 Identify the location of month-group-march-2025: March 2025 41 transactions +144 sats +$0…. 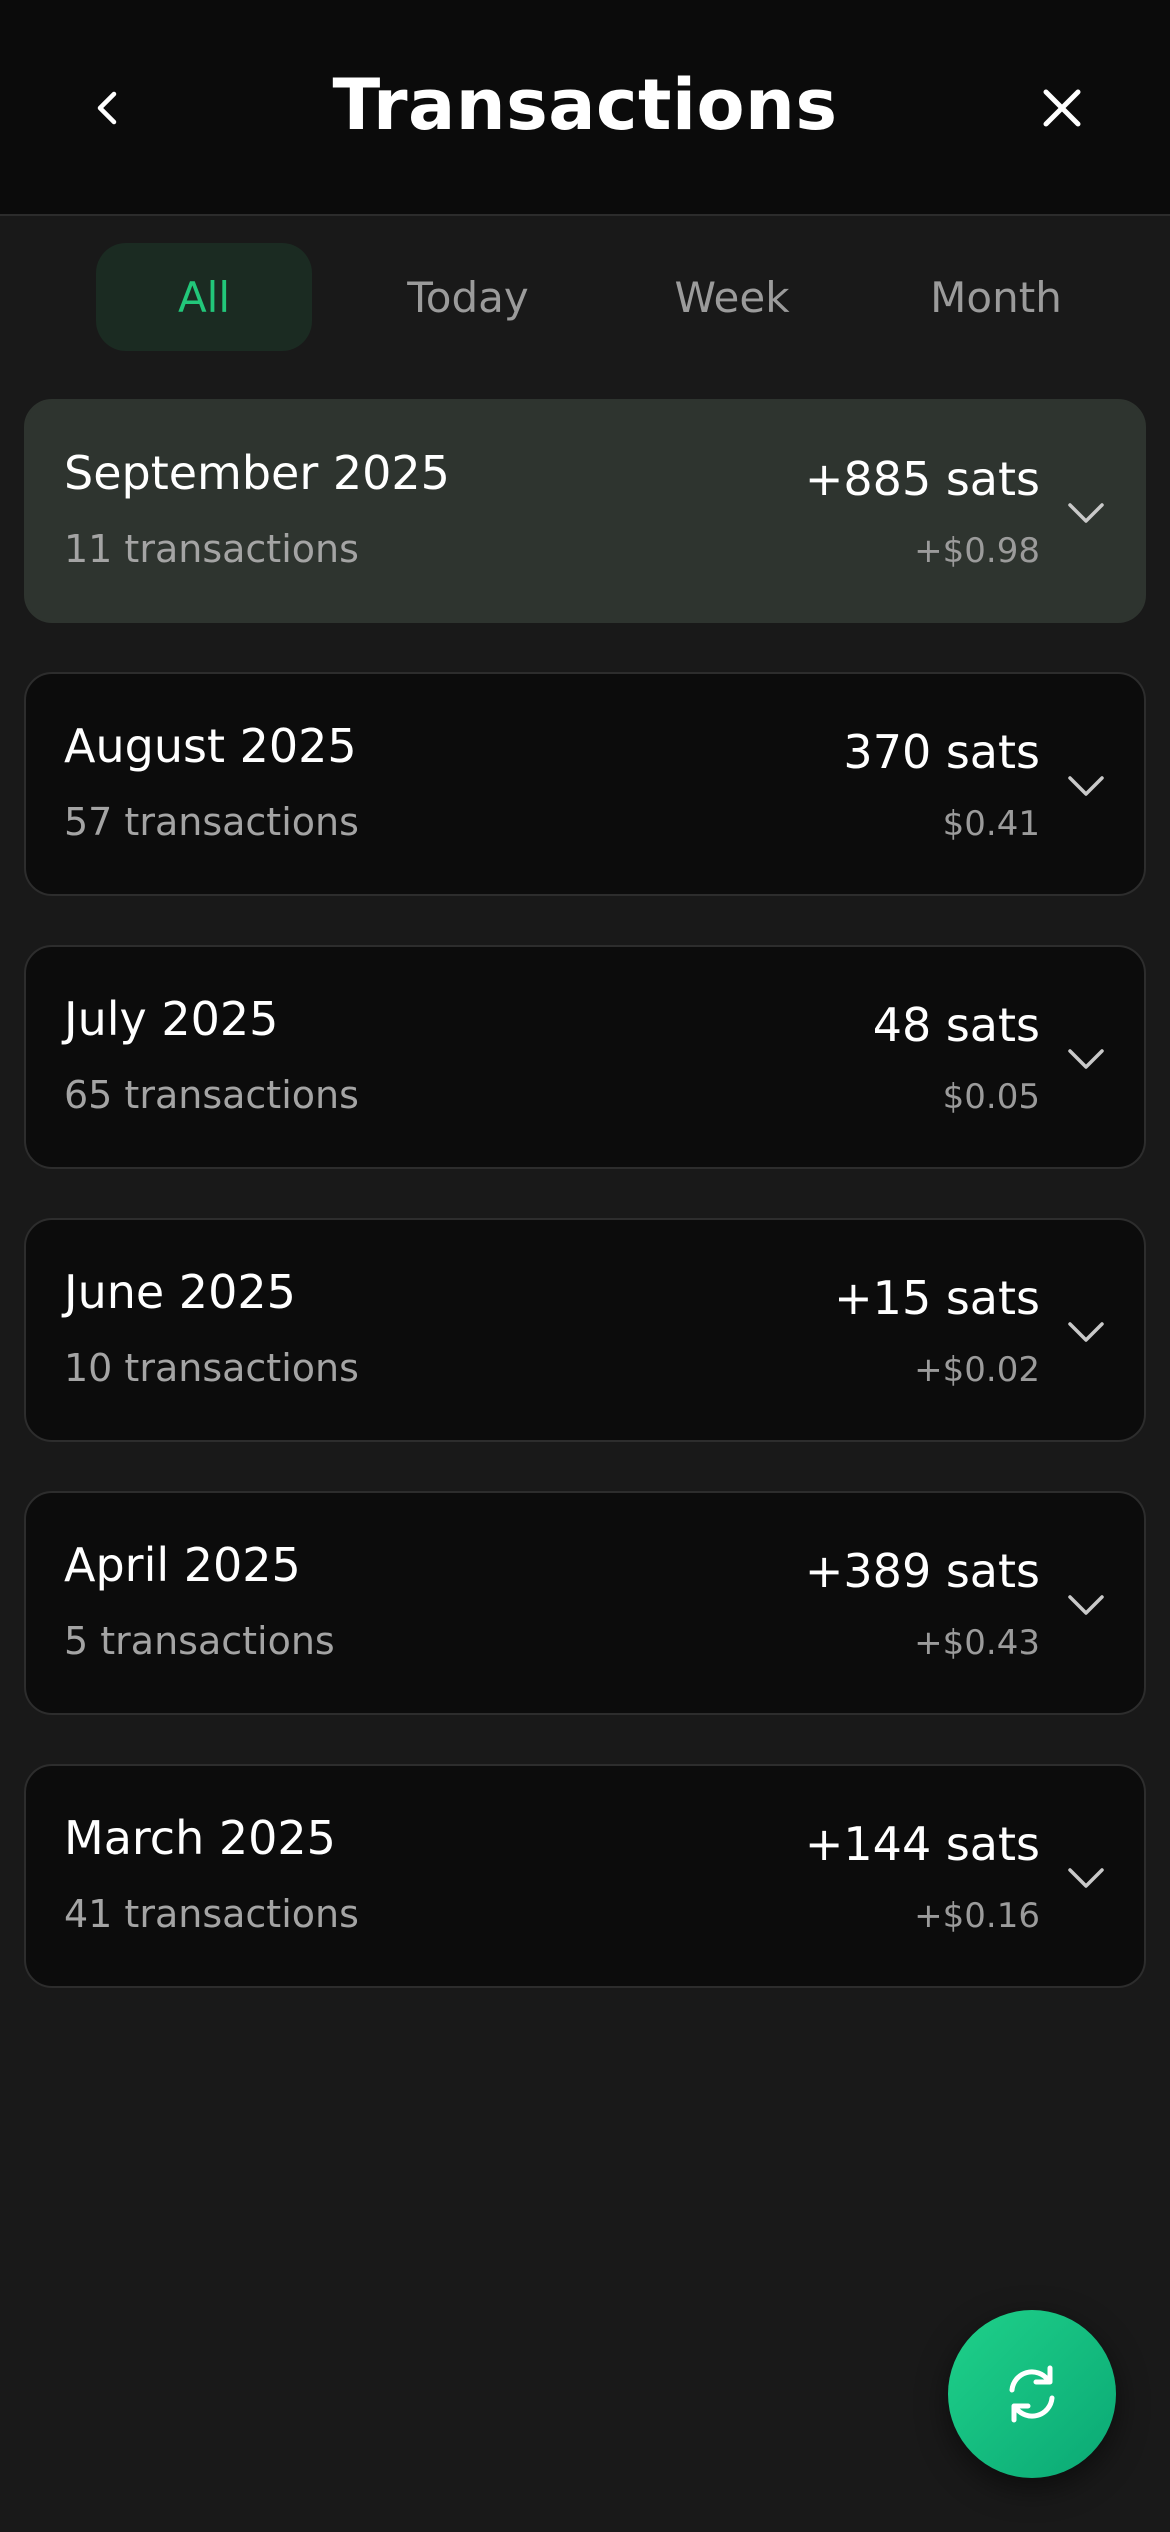
(585, 1876).